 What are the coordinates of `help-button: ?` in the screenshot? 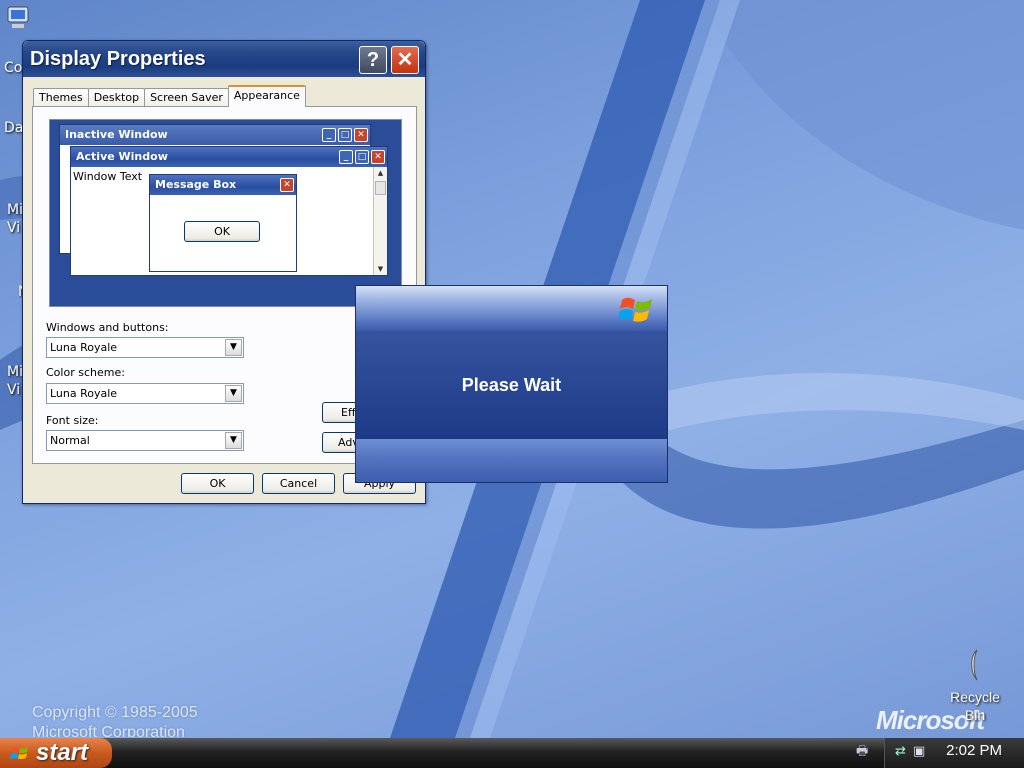 It's located at (373, 60).